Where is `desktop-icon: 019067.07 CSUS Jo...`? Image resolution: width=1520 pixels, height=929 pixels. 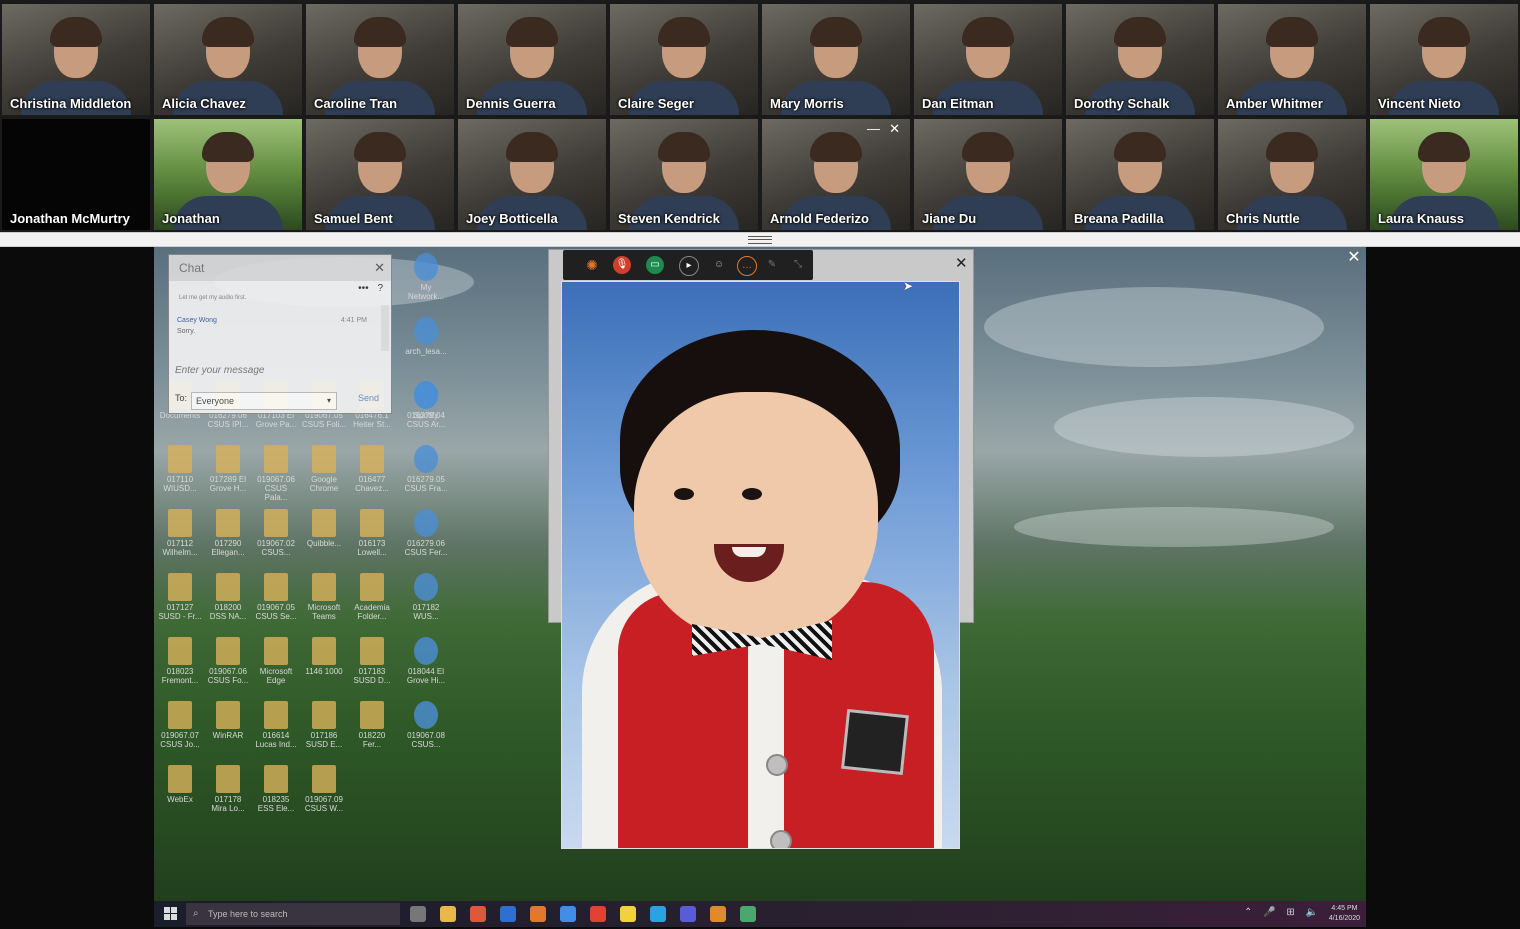 desktop-icon: 019067.07 CSUS Jo... is located at coordinates (180, 730).